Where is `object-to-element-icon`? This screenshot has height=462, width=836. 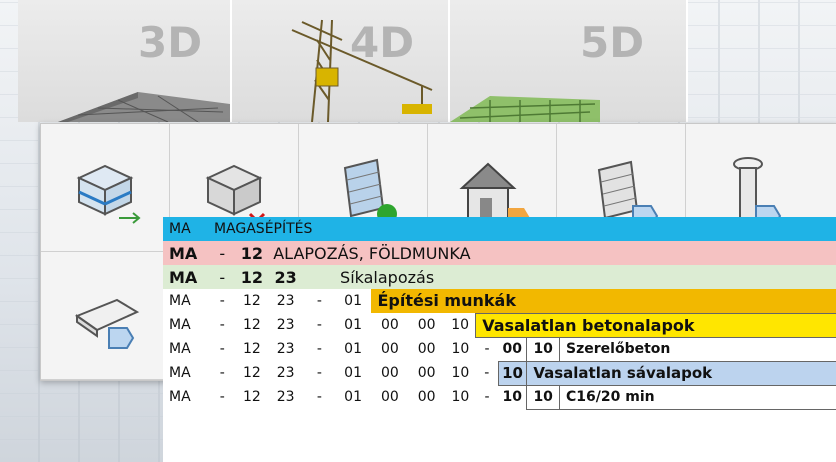 object-to-element-icon is located at coordinates (108, 194).